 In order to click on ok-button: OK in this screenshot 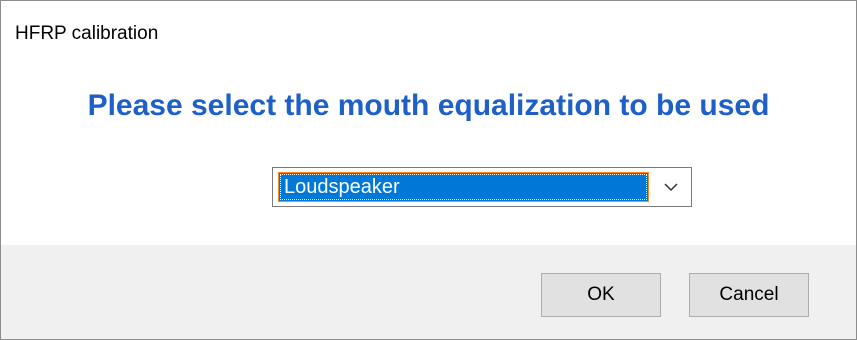, I will do `click(601, 295)`.